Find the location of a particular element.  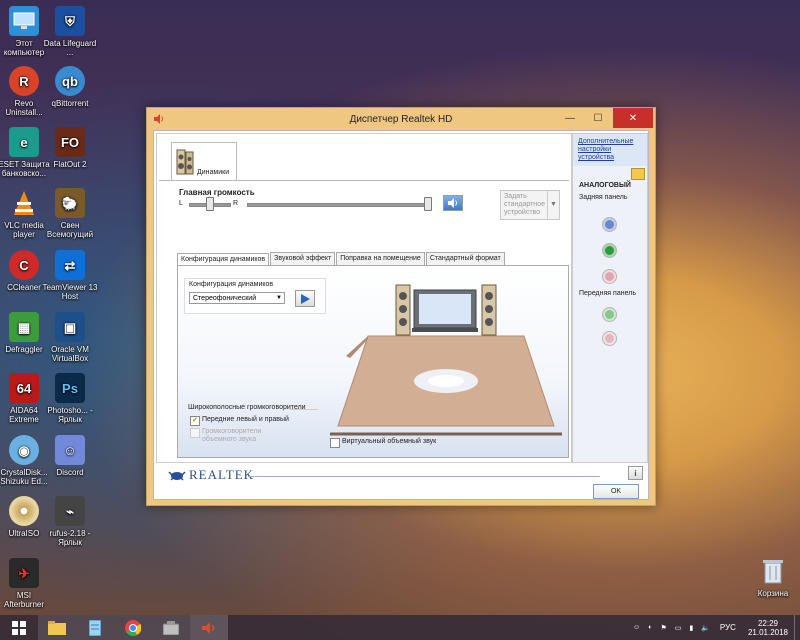

jack-blue is located at coordinates (609, 224).